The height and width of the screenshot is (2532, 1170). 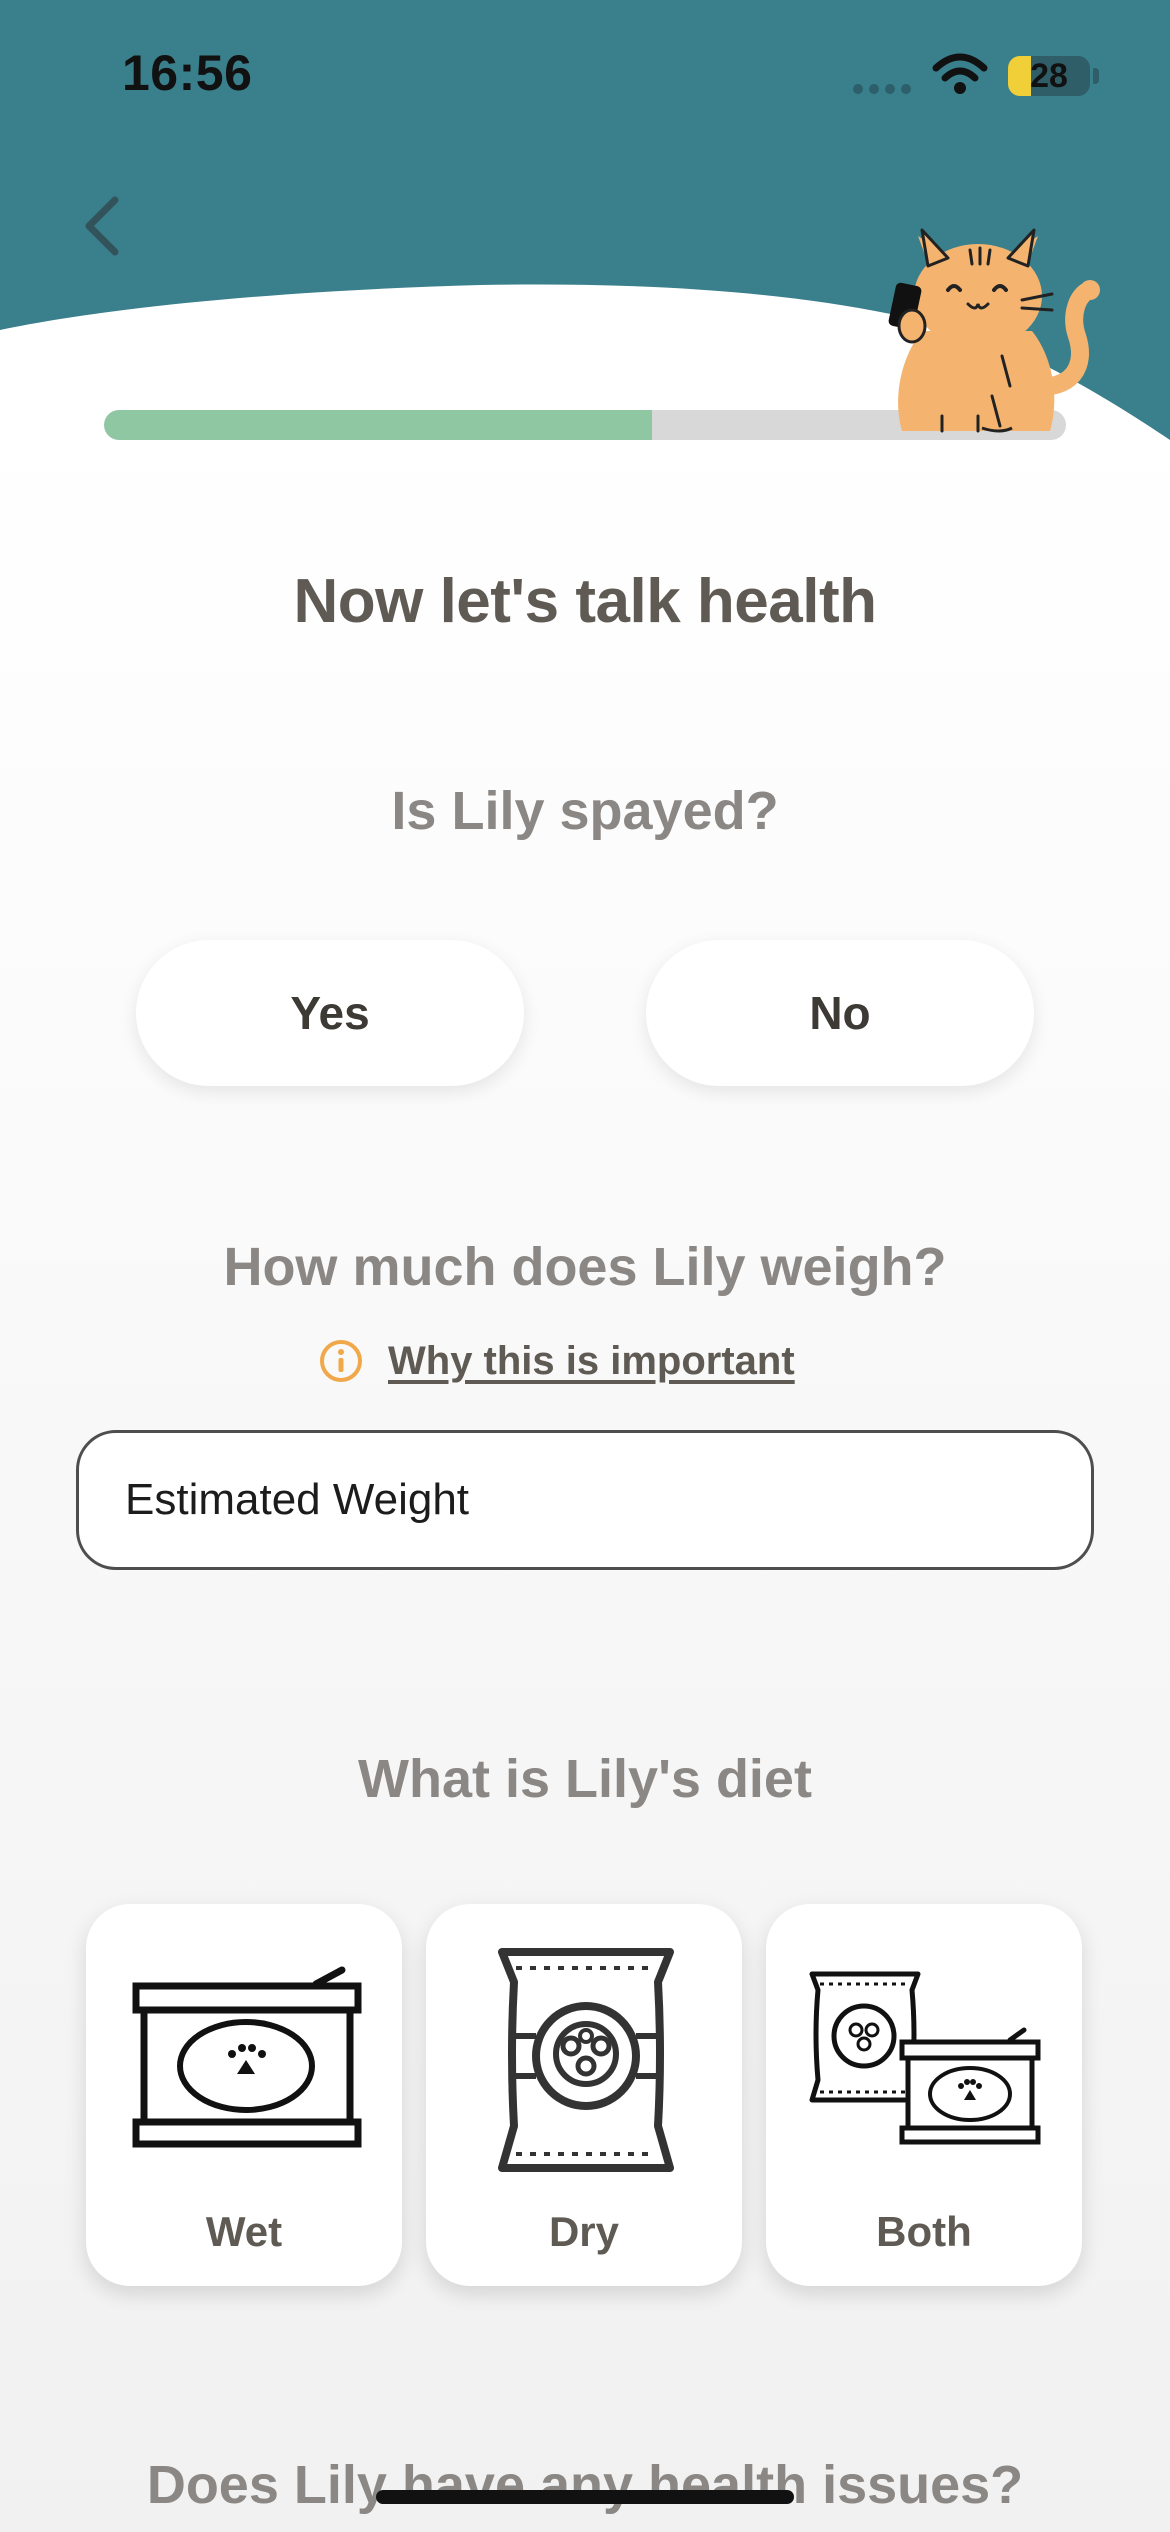 I want to click on diet-option-dry: Dry, so click(x=584, y=2095).